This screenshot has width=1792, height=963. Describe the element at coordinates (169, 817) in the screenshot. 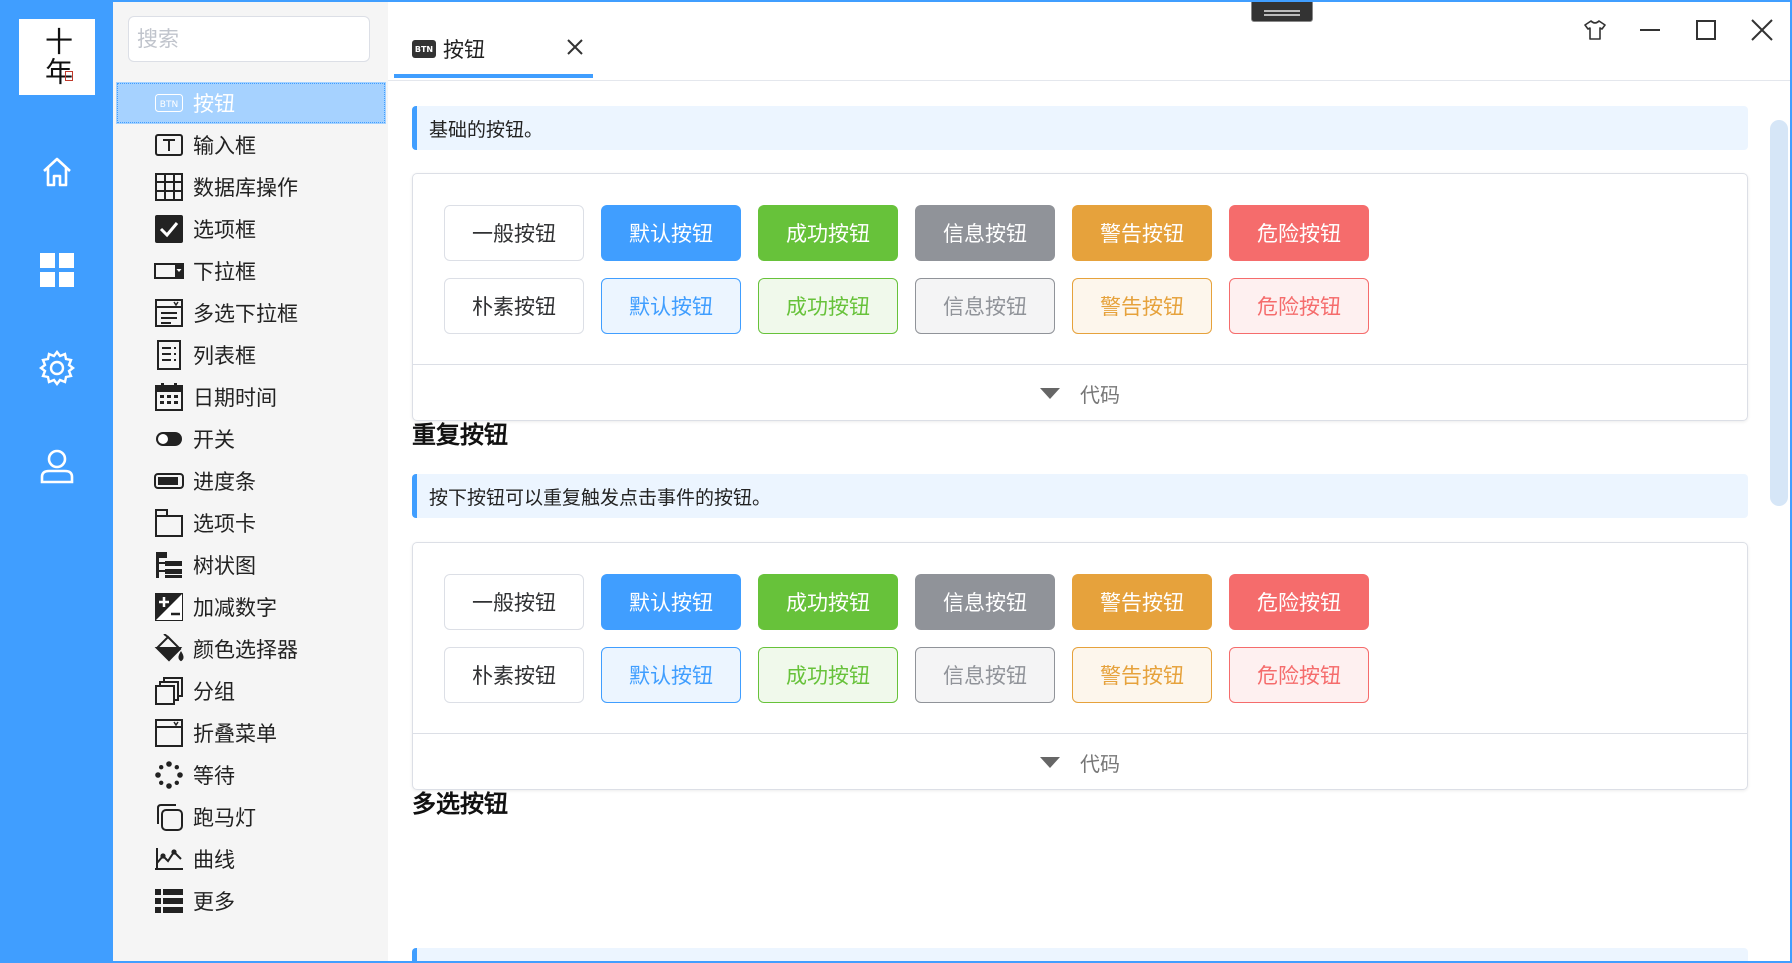

I see `marquee-icon` at that location.